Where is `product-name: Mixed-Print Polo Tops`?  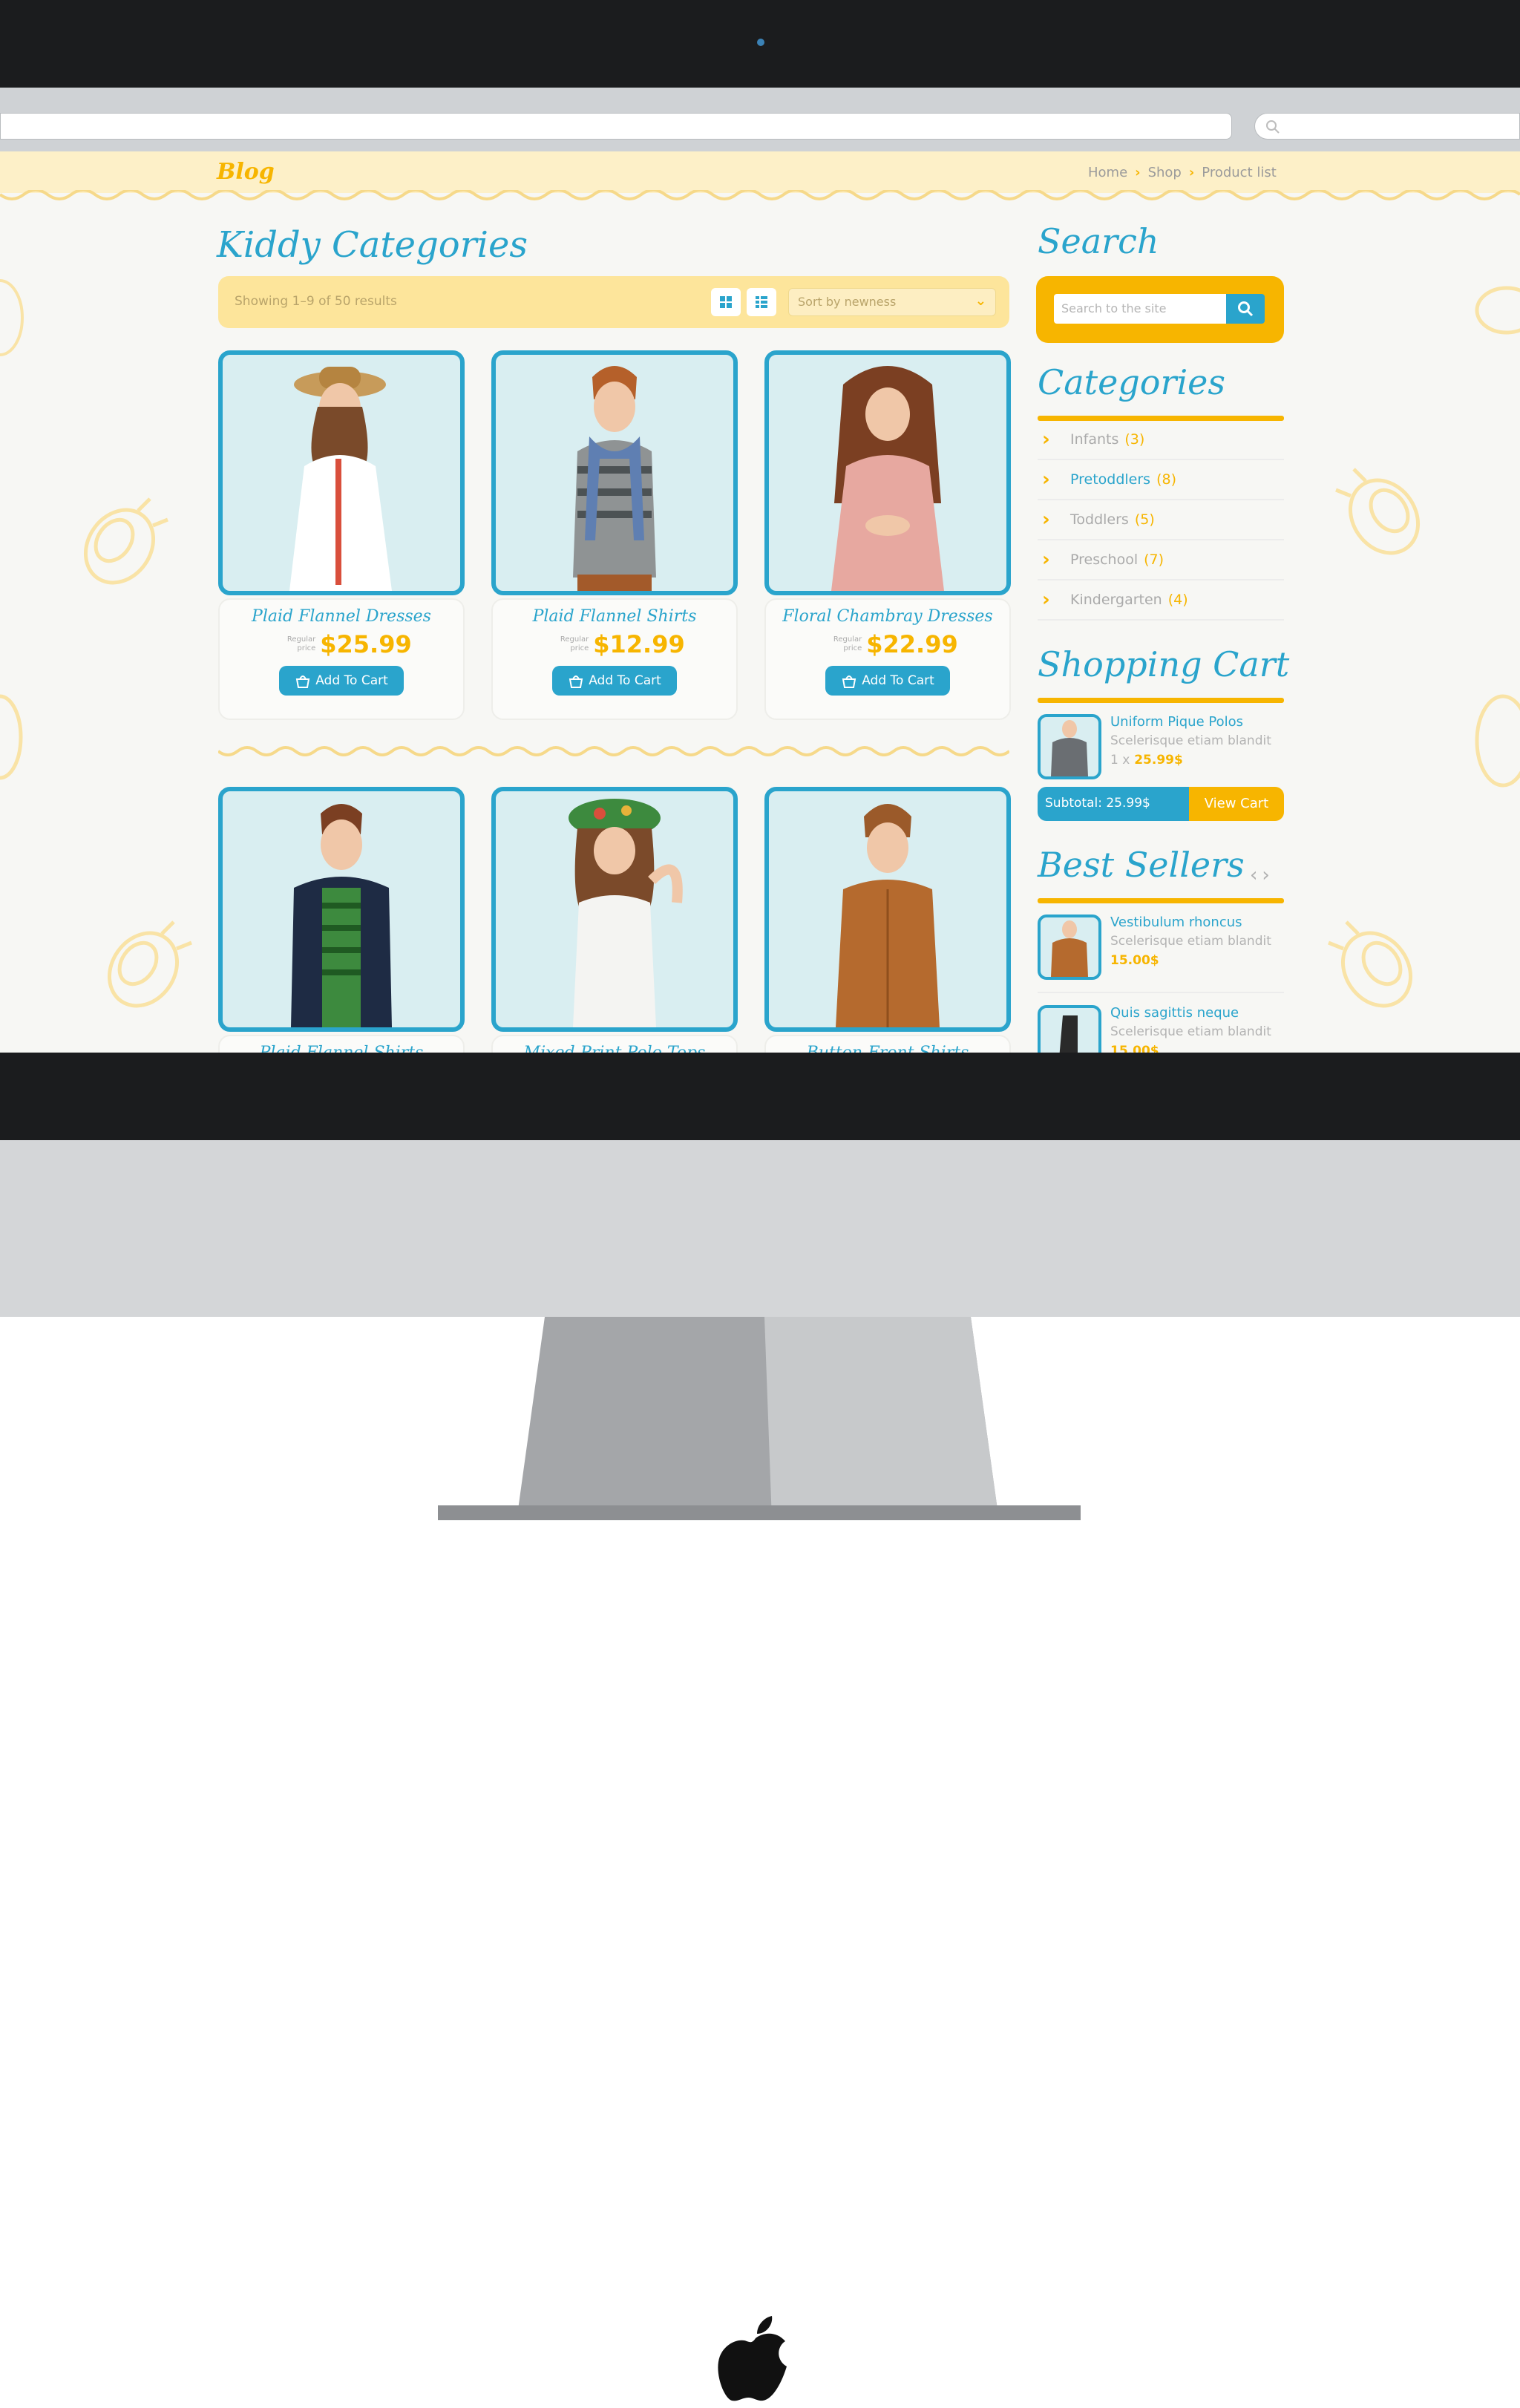
product-name: Mixed-Print Polo Tops is located at coordinates (614, 1048).